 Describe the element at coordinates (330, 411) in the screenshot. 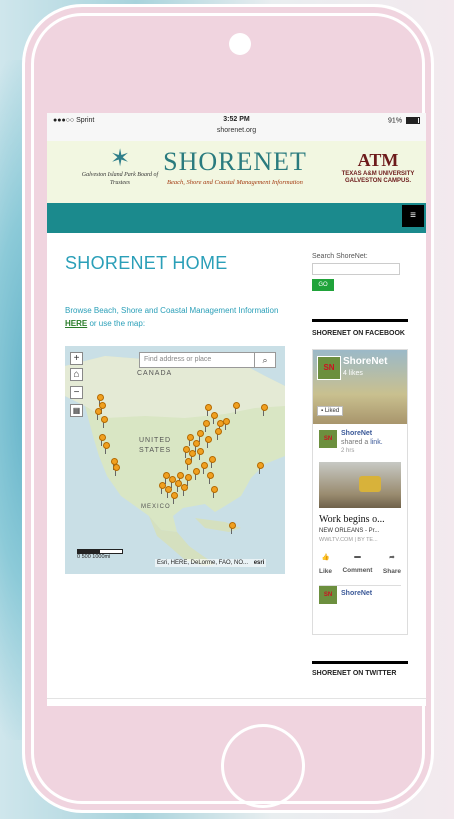

I see `fb-liked-button: ▪ Liked` at that location.